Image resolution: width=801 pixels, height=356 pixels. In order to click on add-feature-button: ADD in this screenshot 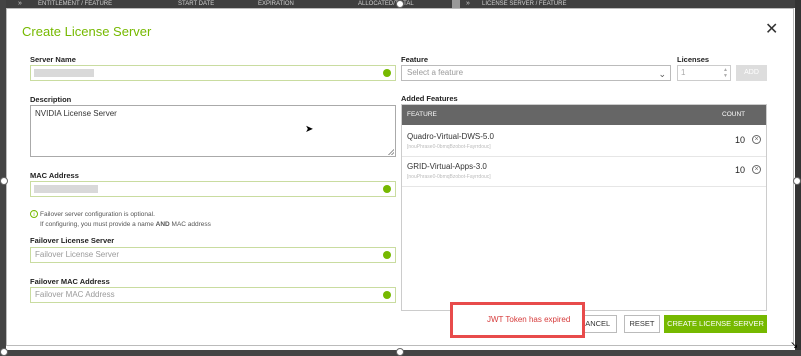, I will do `click(751, 73)`.